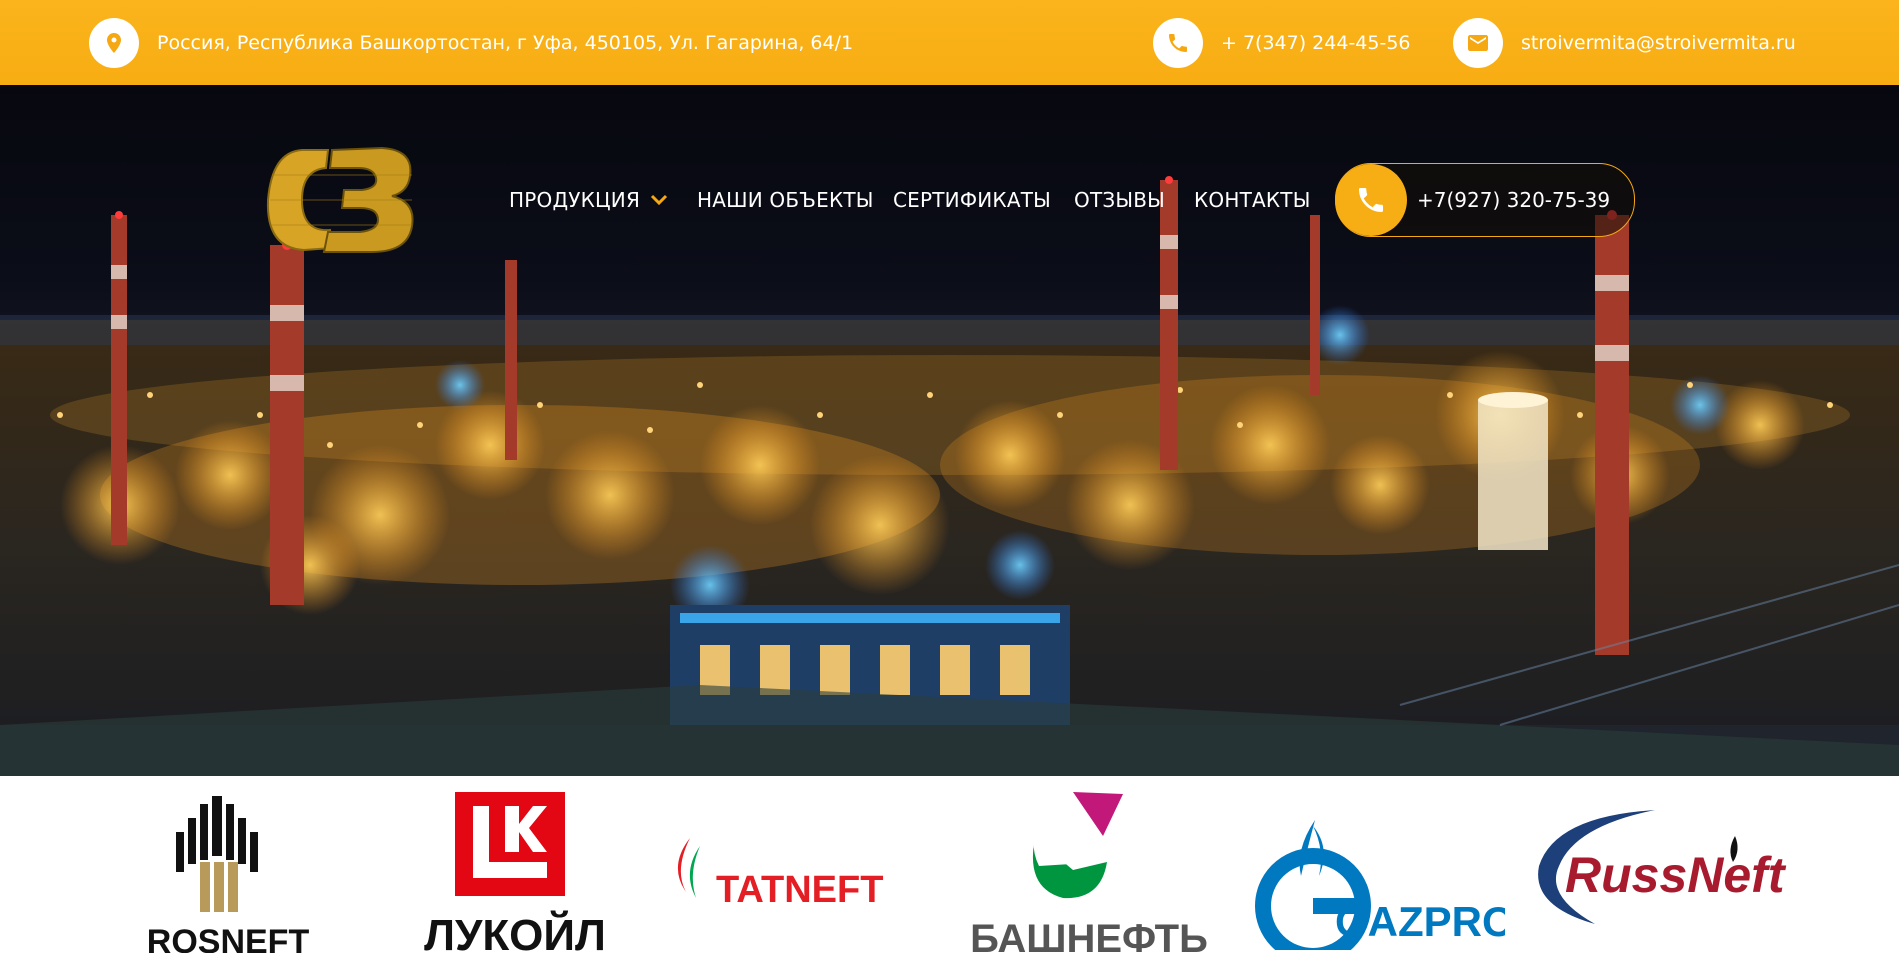  What do you see at coordinates (1380, 885) in the screenshot?
I see `partner-logo-gazprom: GAZPROM` at bounding box center [1380, 885].